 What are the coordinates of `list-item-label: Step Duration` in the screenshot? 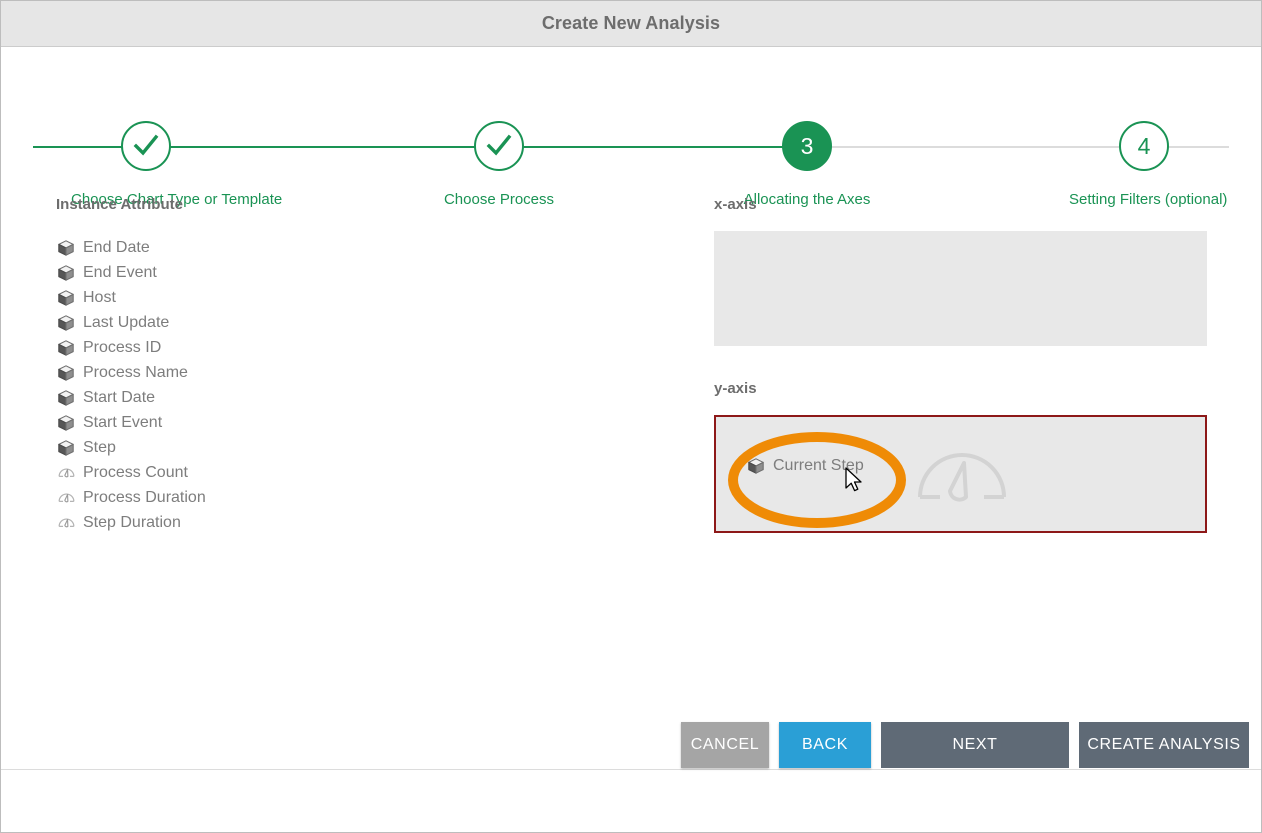 It's located at (132, 522).